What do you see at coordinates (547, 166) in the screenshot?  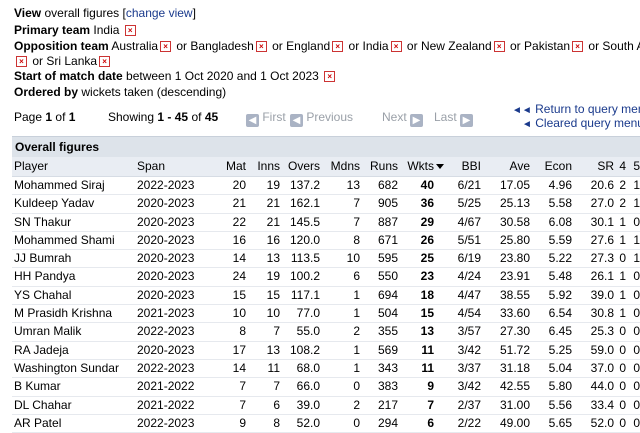 I see `column-header-economy: Econ` at bounding box center [547, 166].